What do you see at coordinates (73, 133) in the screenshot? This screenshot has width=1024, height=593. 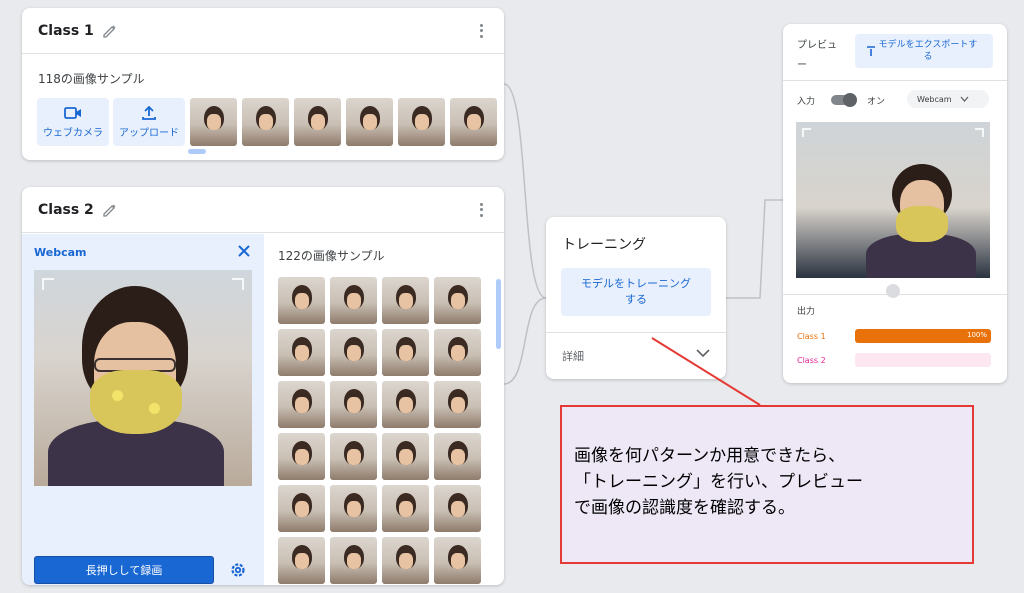 I see `webcam-button-label: ウェブカメラ` at bounding box center [73, 133].